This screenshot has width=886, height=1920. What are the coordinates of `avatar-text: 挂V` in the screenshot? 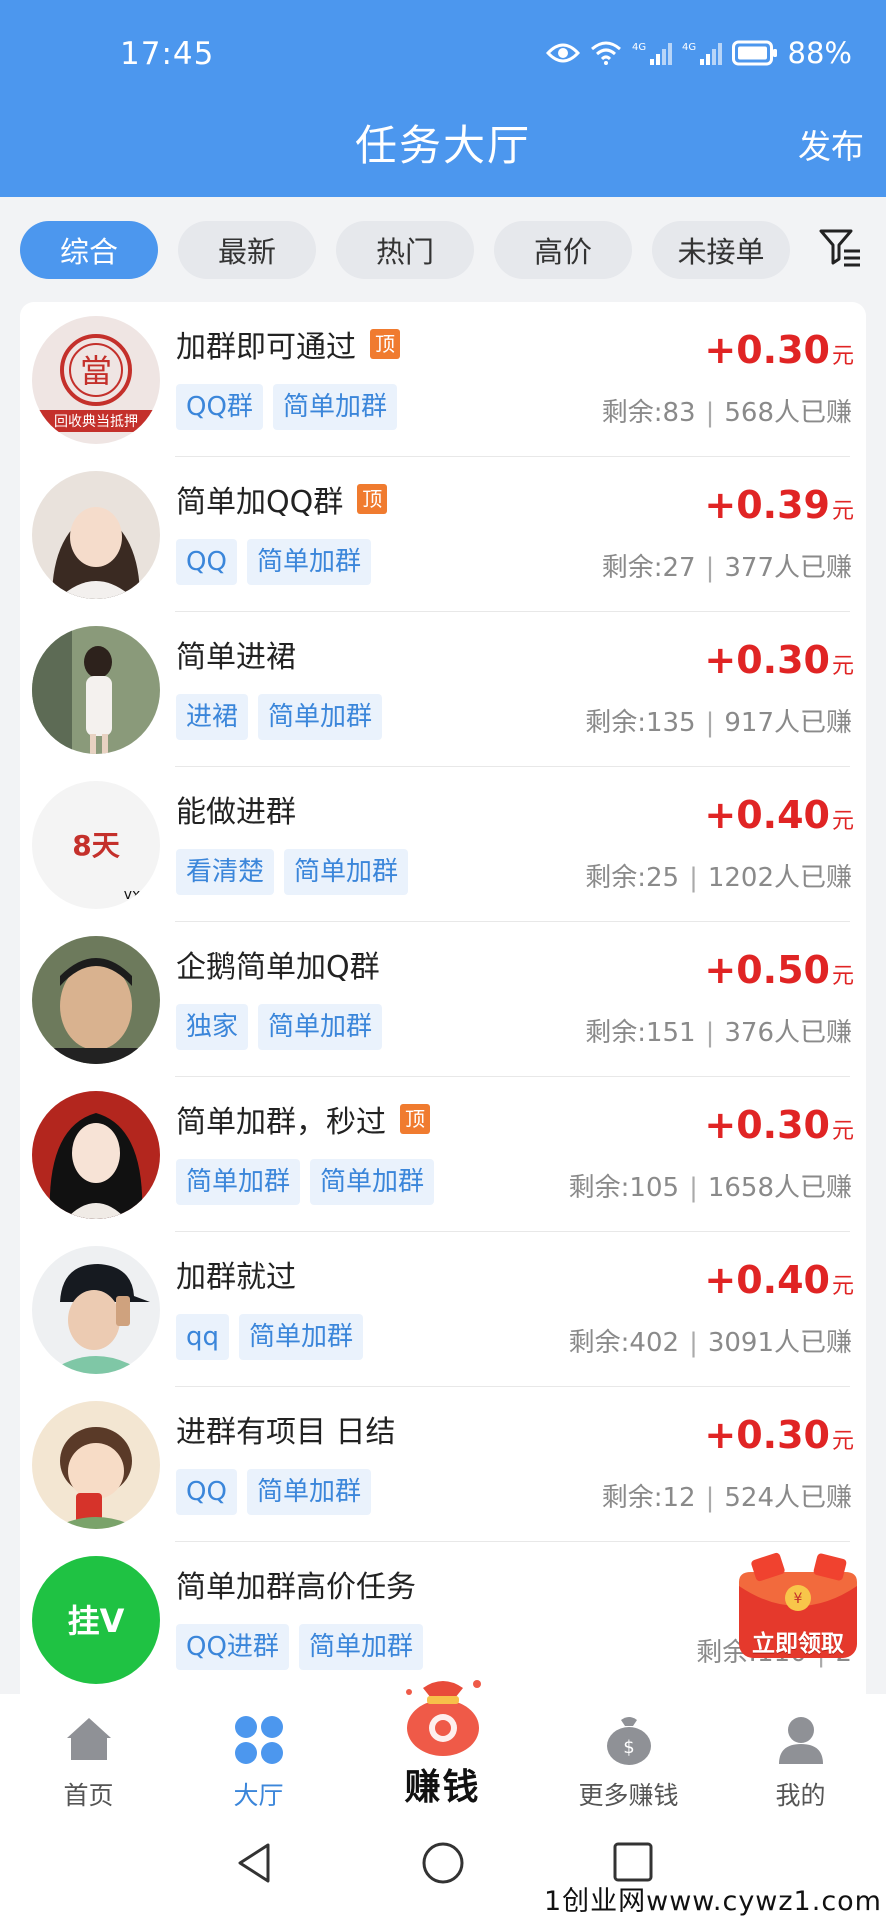 It's located at (96, 1621).